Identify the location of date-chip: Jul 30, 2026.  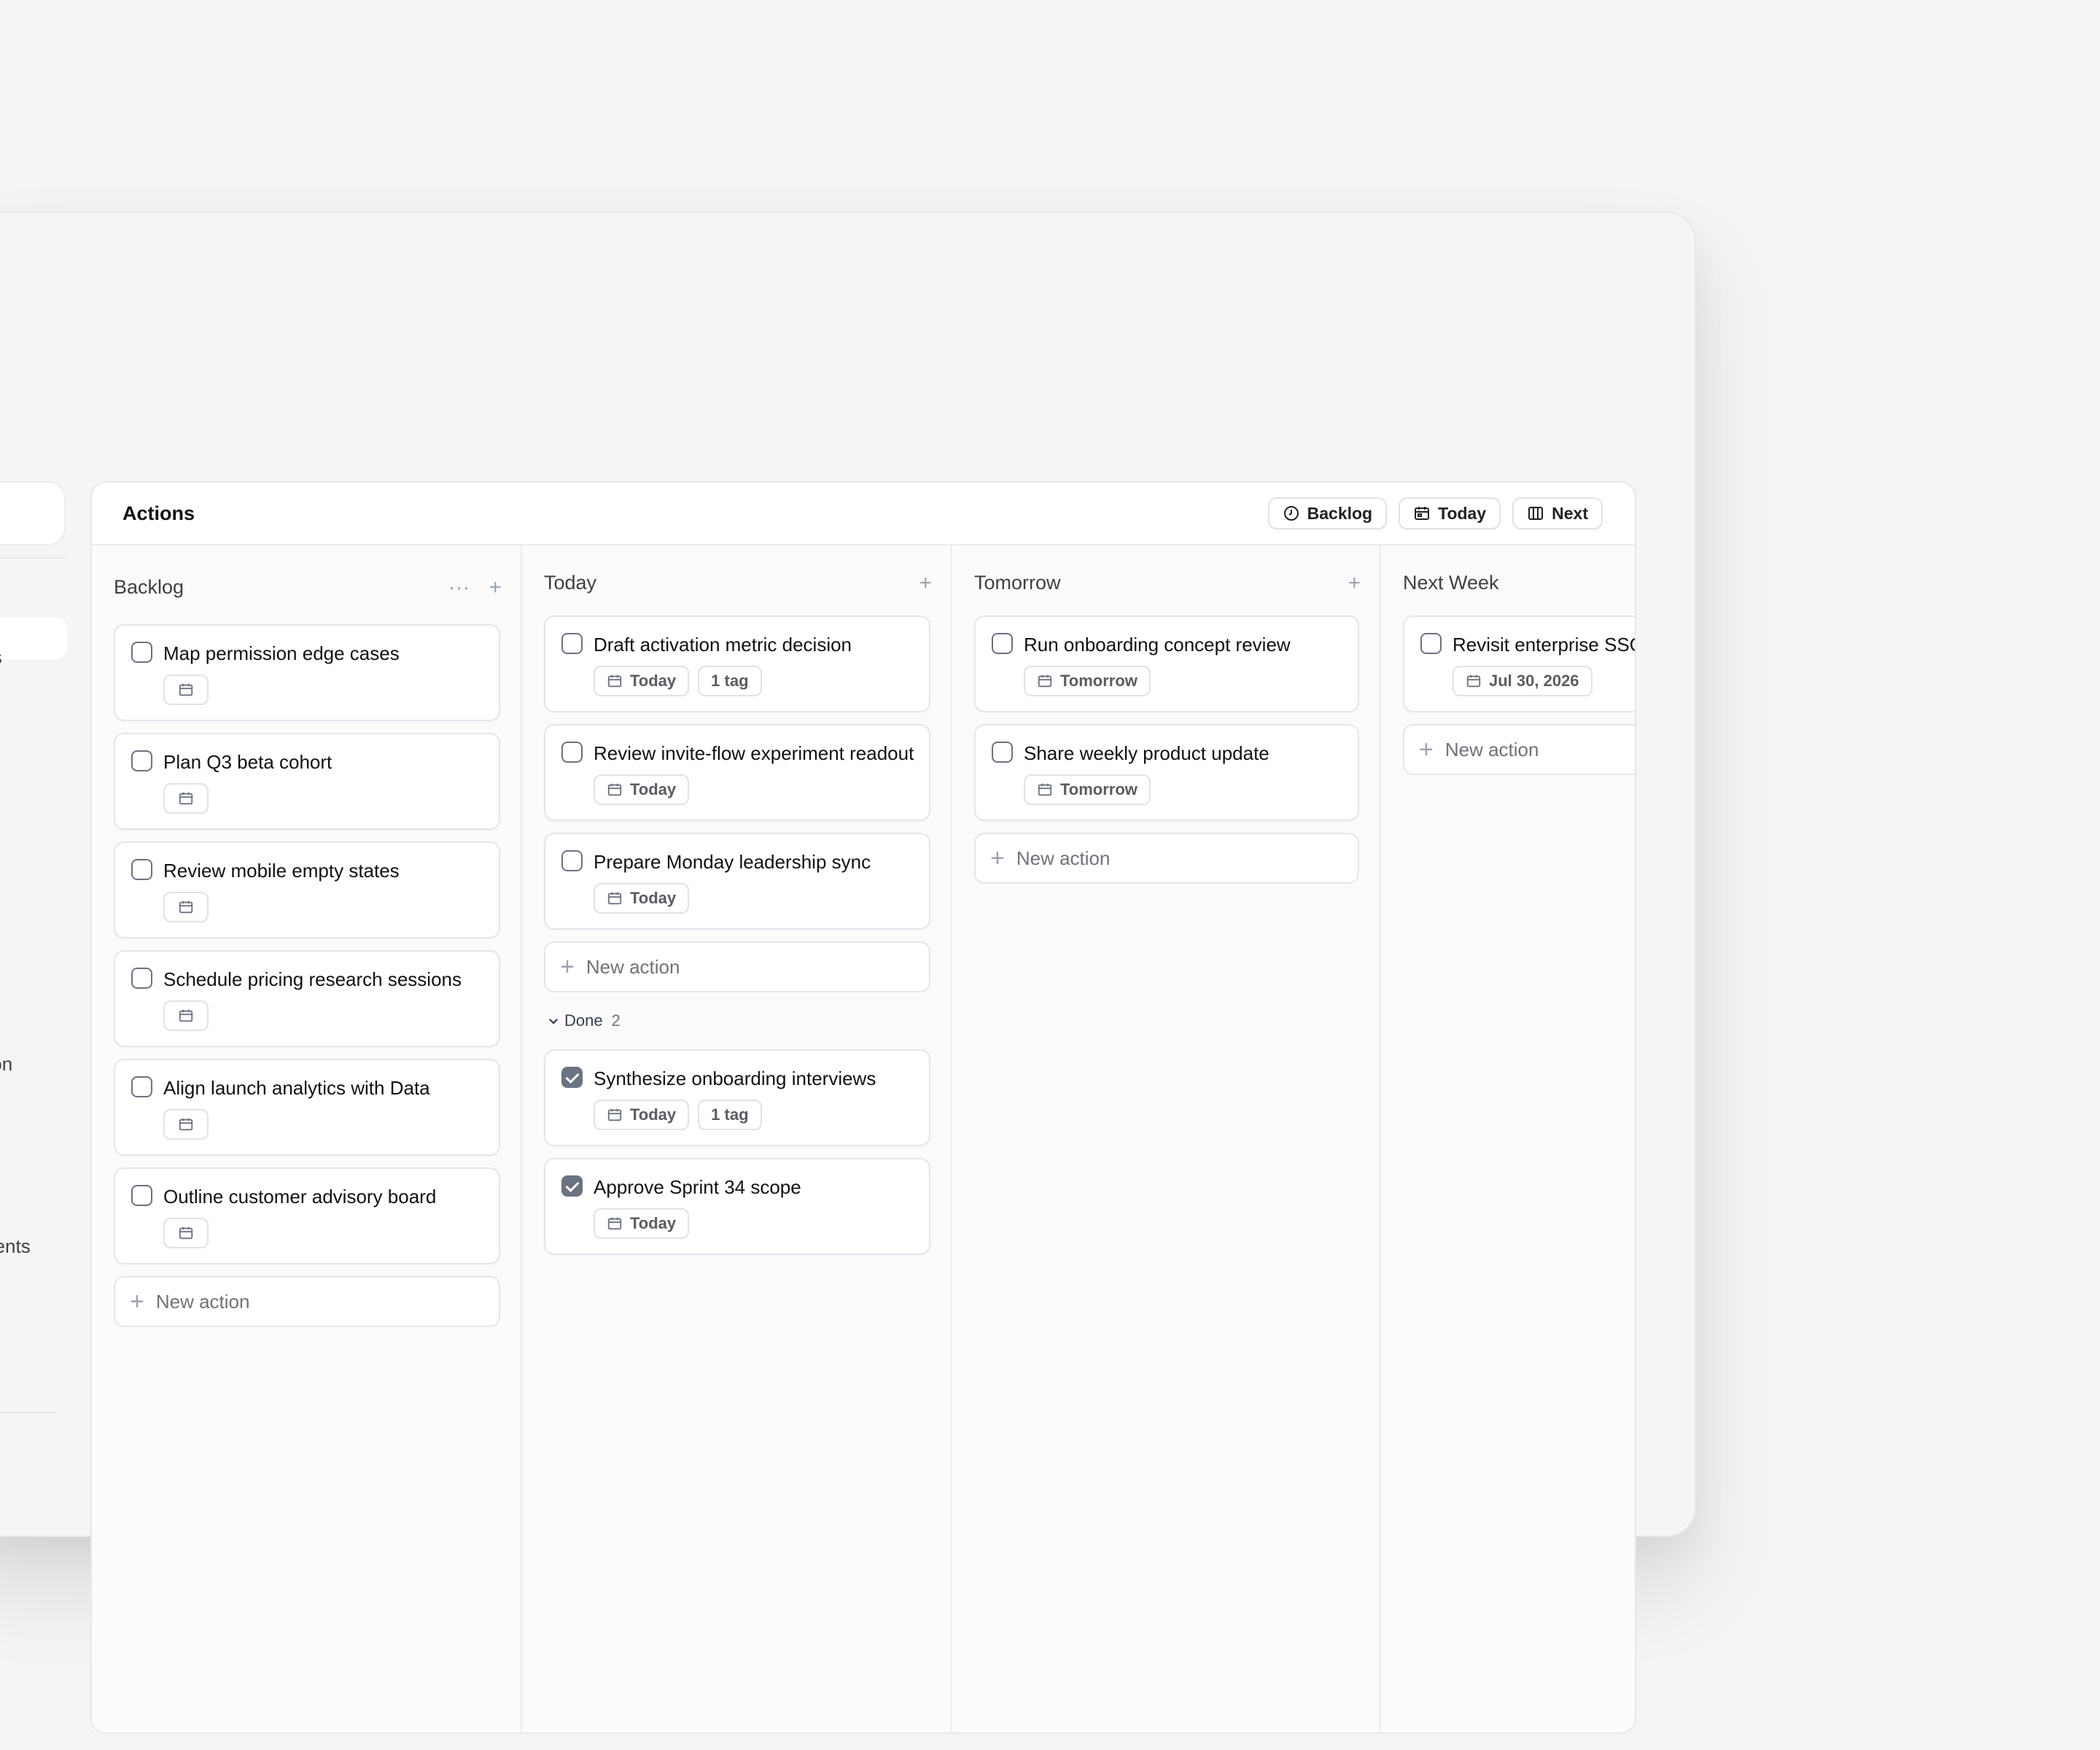
(1522, 681).